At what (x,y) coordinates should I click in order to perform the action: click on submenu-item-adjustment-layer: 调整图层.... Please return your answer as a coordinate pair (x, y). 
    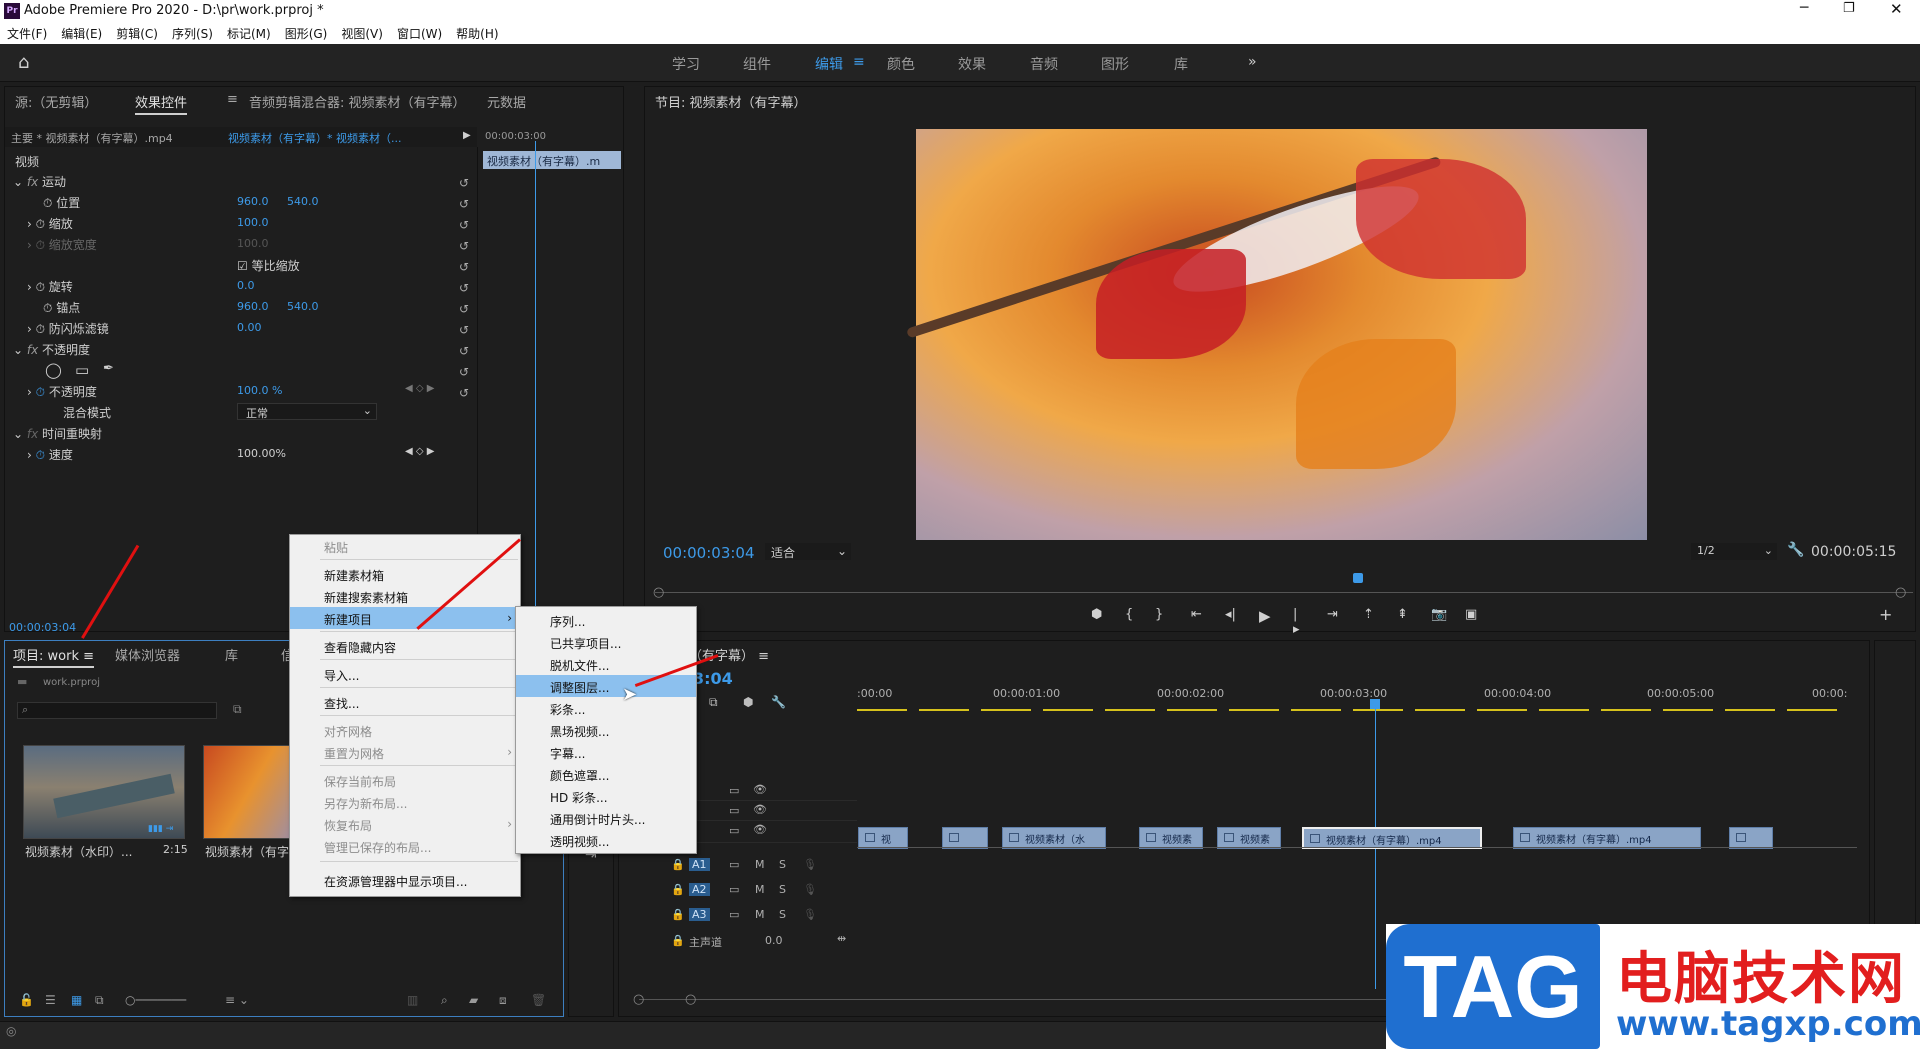
    Looking at the image, I should click on (606, 686).